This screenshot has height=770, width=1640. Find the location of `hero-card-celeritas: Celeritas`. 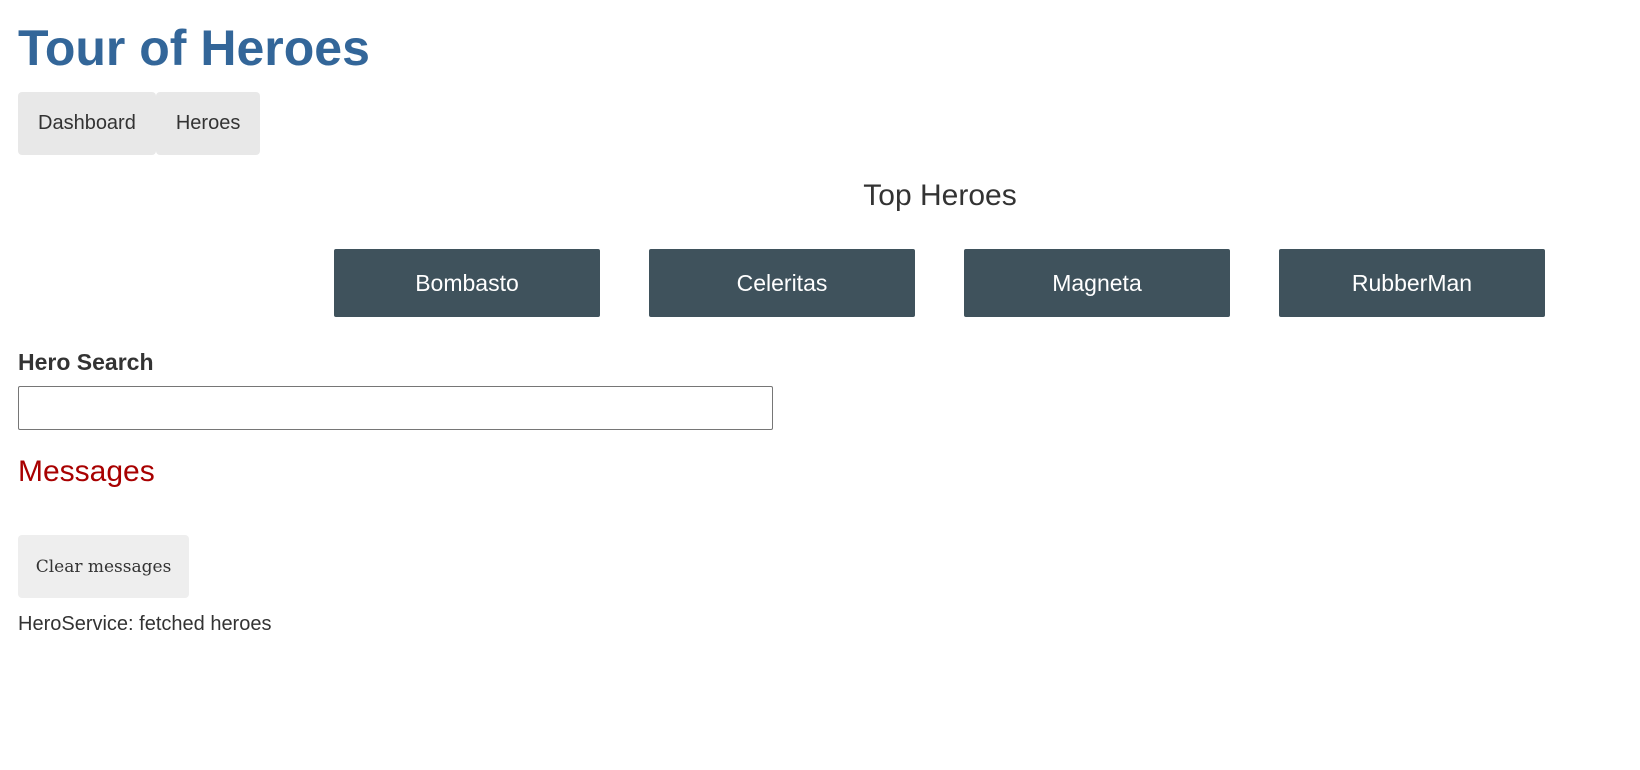

hero-card-celeritas: Celeritas is located at coordinates (782, 283).